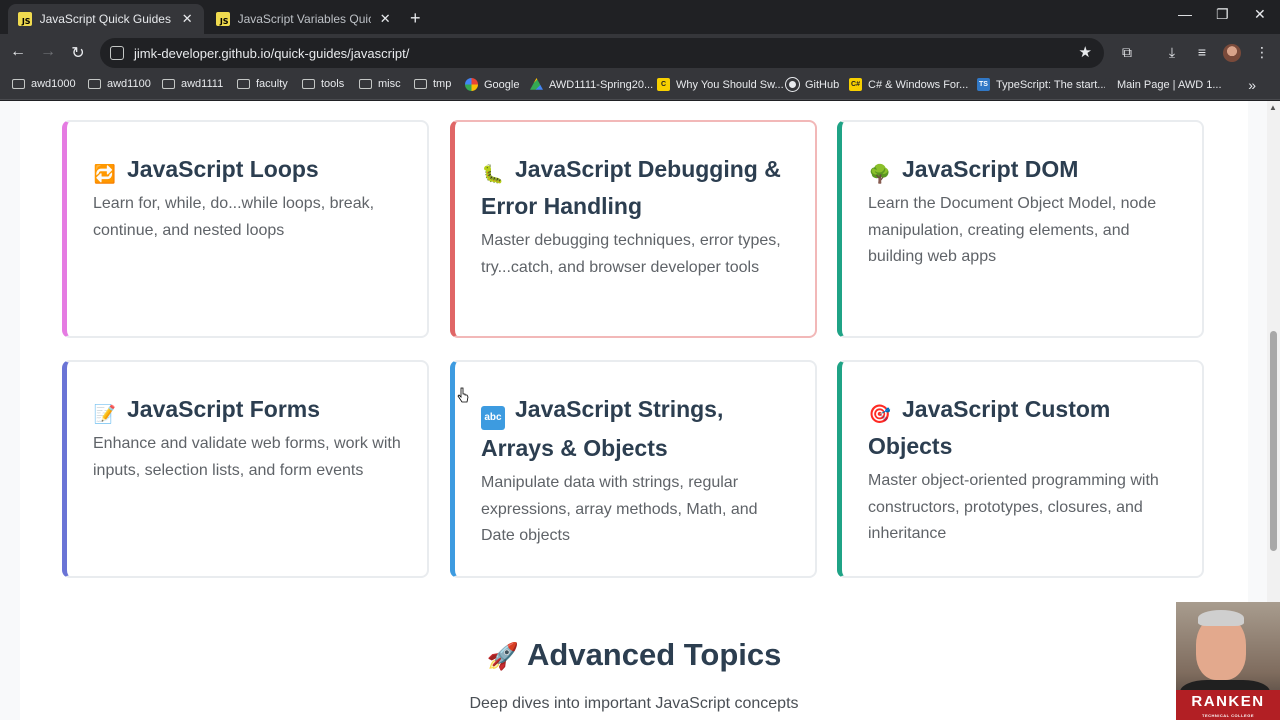 The image size is (1280, 720). What do you see at coordinates (1202, 52) in the screenshot?
I see `media-controls-icon: ≡` at bounding box center [1202, 52].